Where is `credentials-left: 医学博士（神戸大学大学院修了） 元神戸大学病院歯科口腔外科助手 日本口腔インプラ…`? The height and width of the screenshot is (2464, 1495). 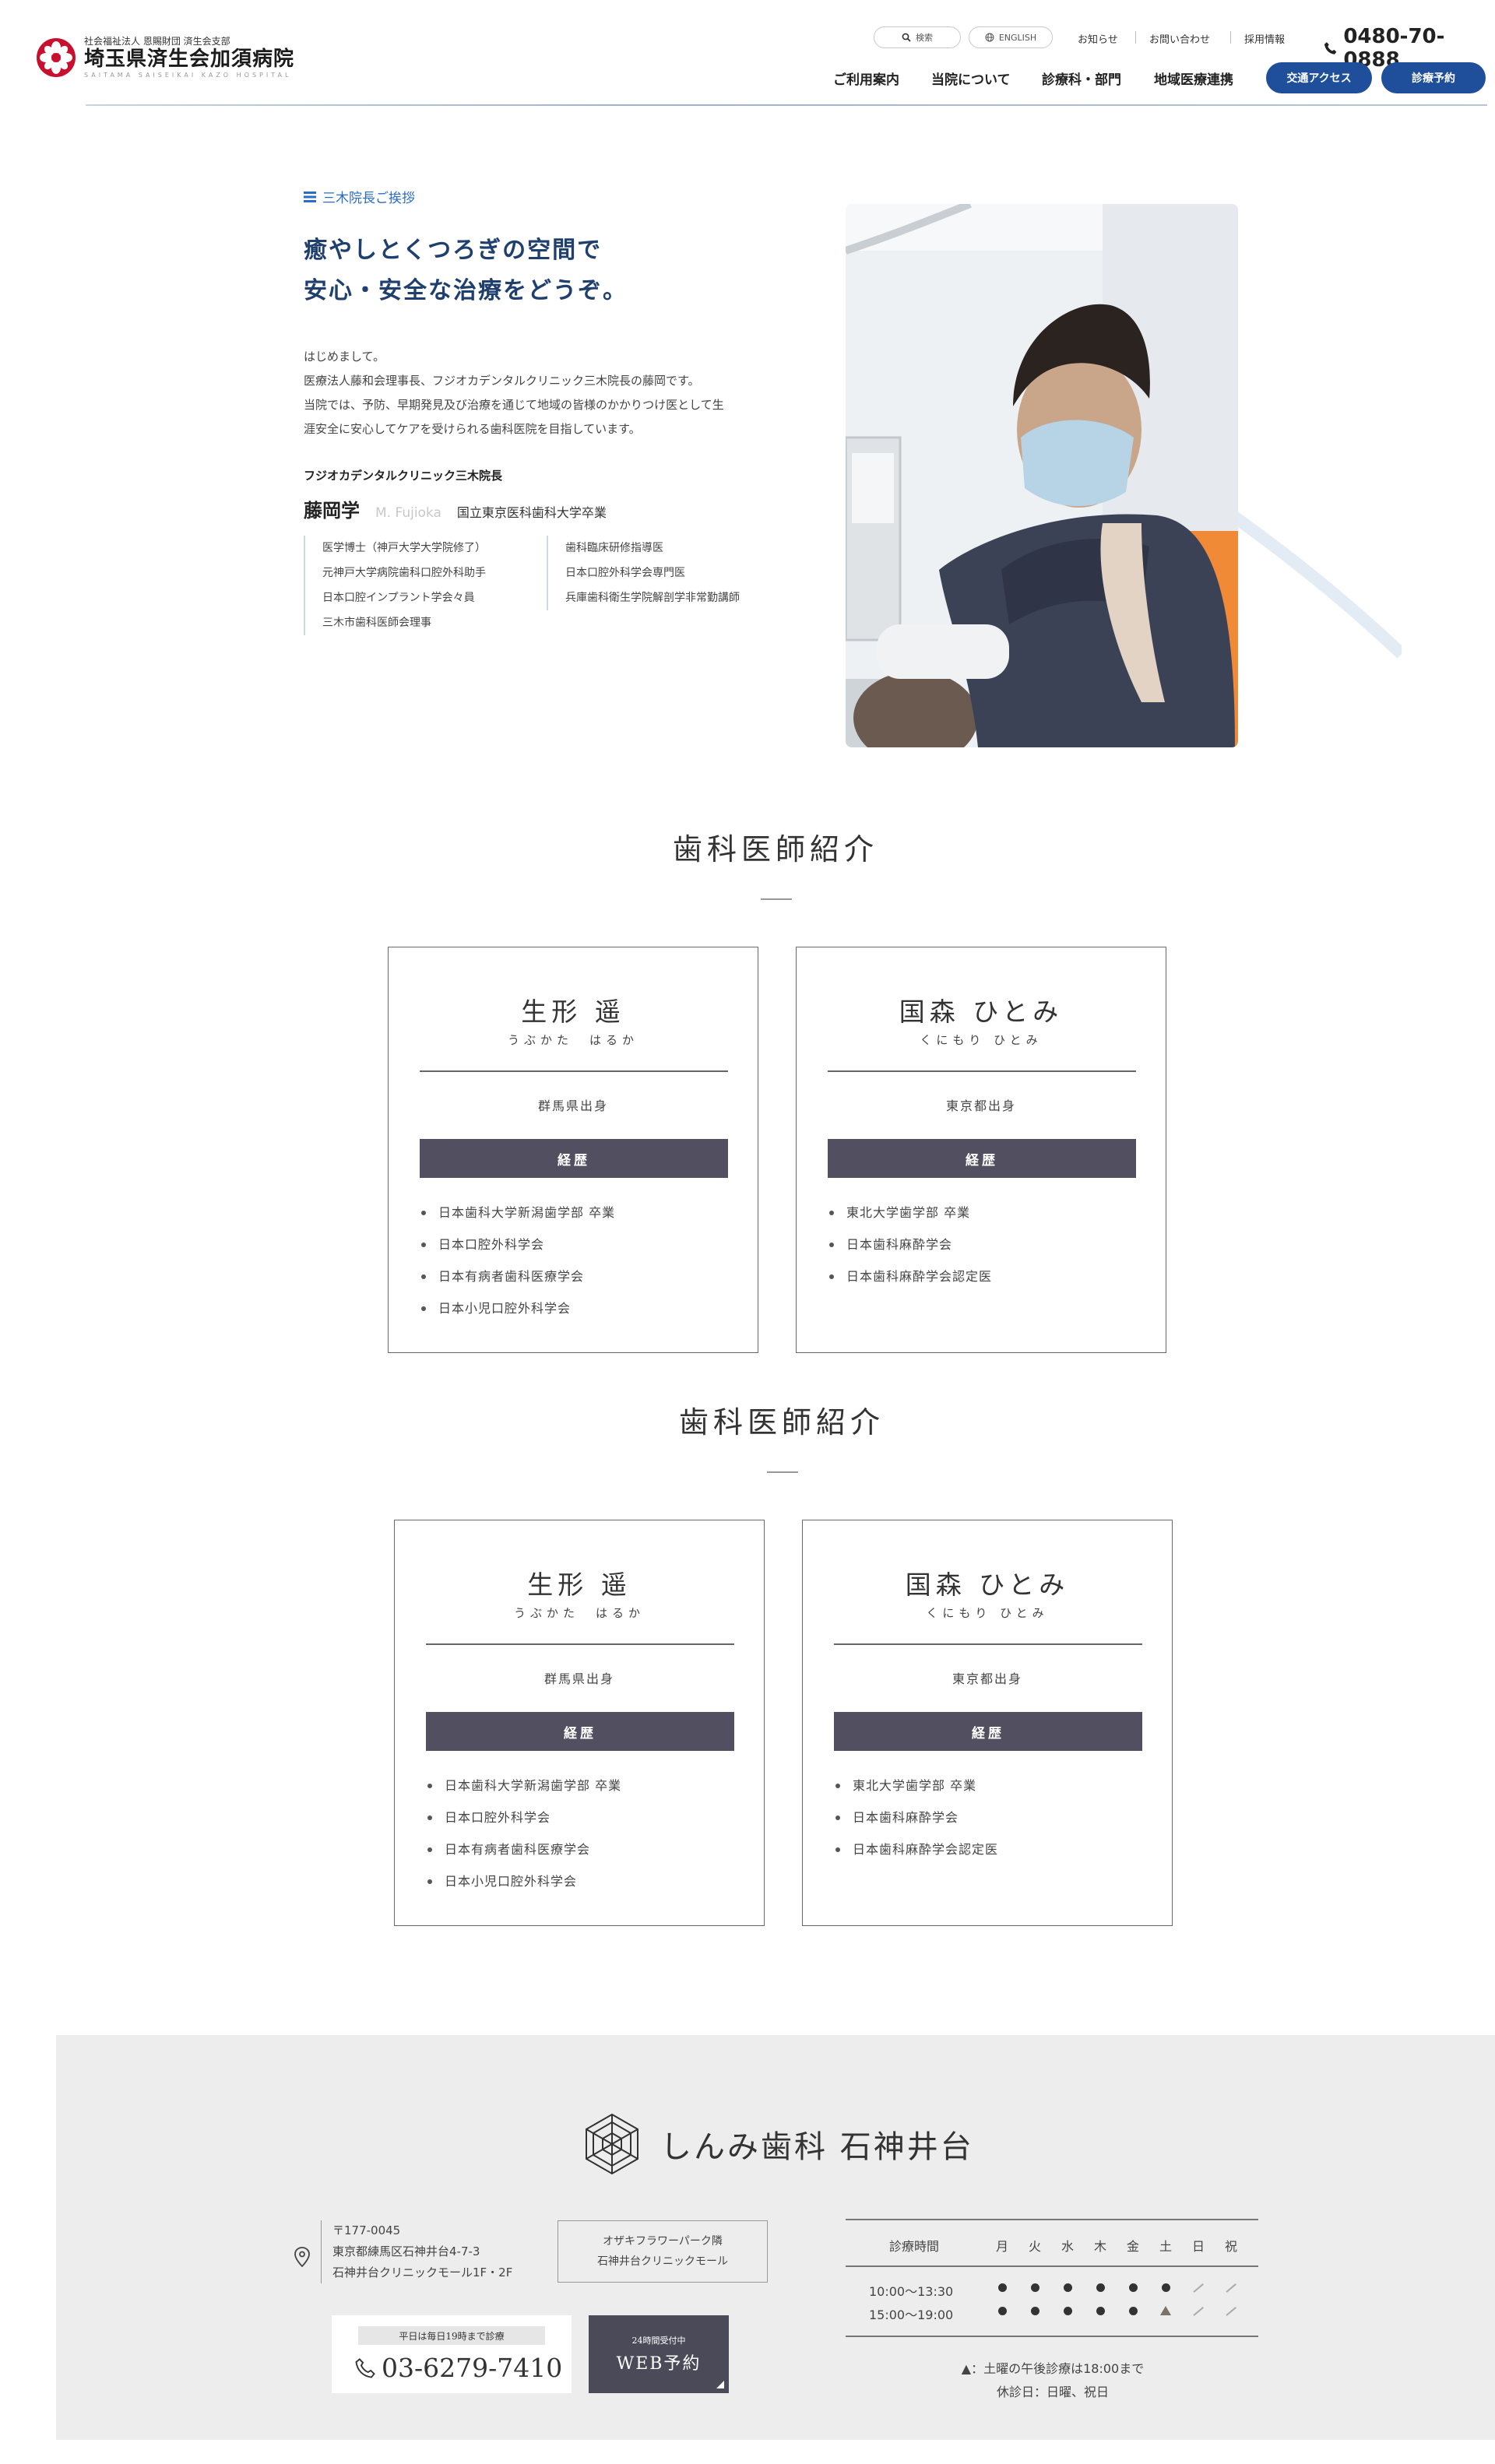 credentials-left: 医学博士（神戸大学大学院修了） 元神戸大学病院歯科口腔外科助手 日本口腔インプラ… is located at coordinates (395, 585).